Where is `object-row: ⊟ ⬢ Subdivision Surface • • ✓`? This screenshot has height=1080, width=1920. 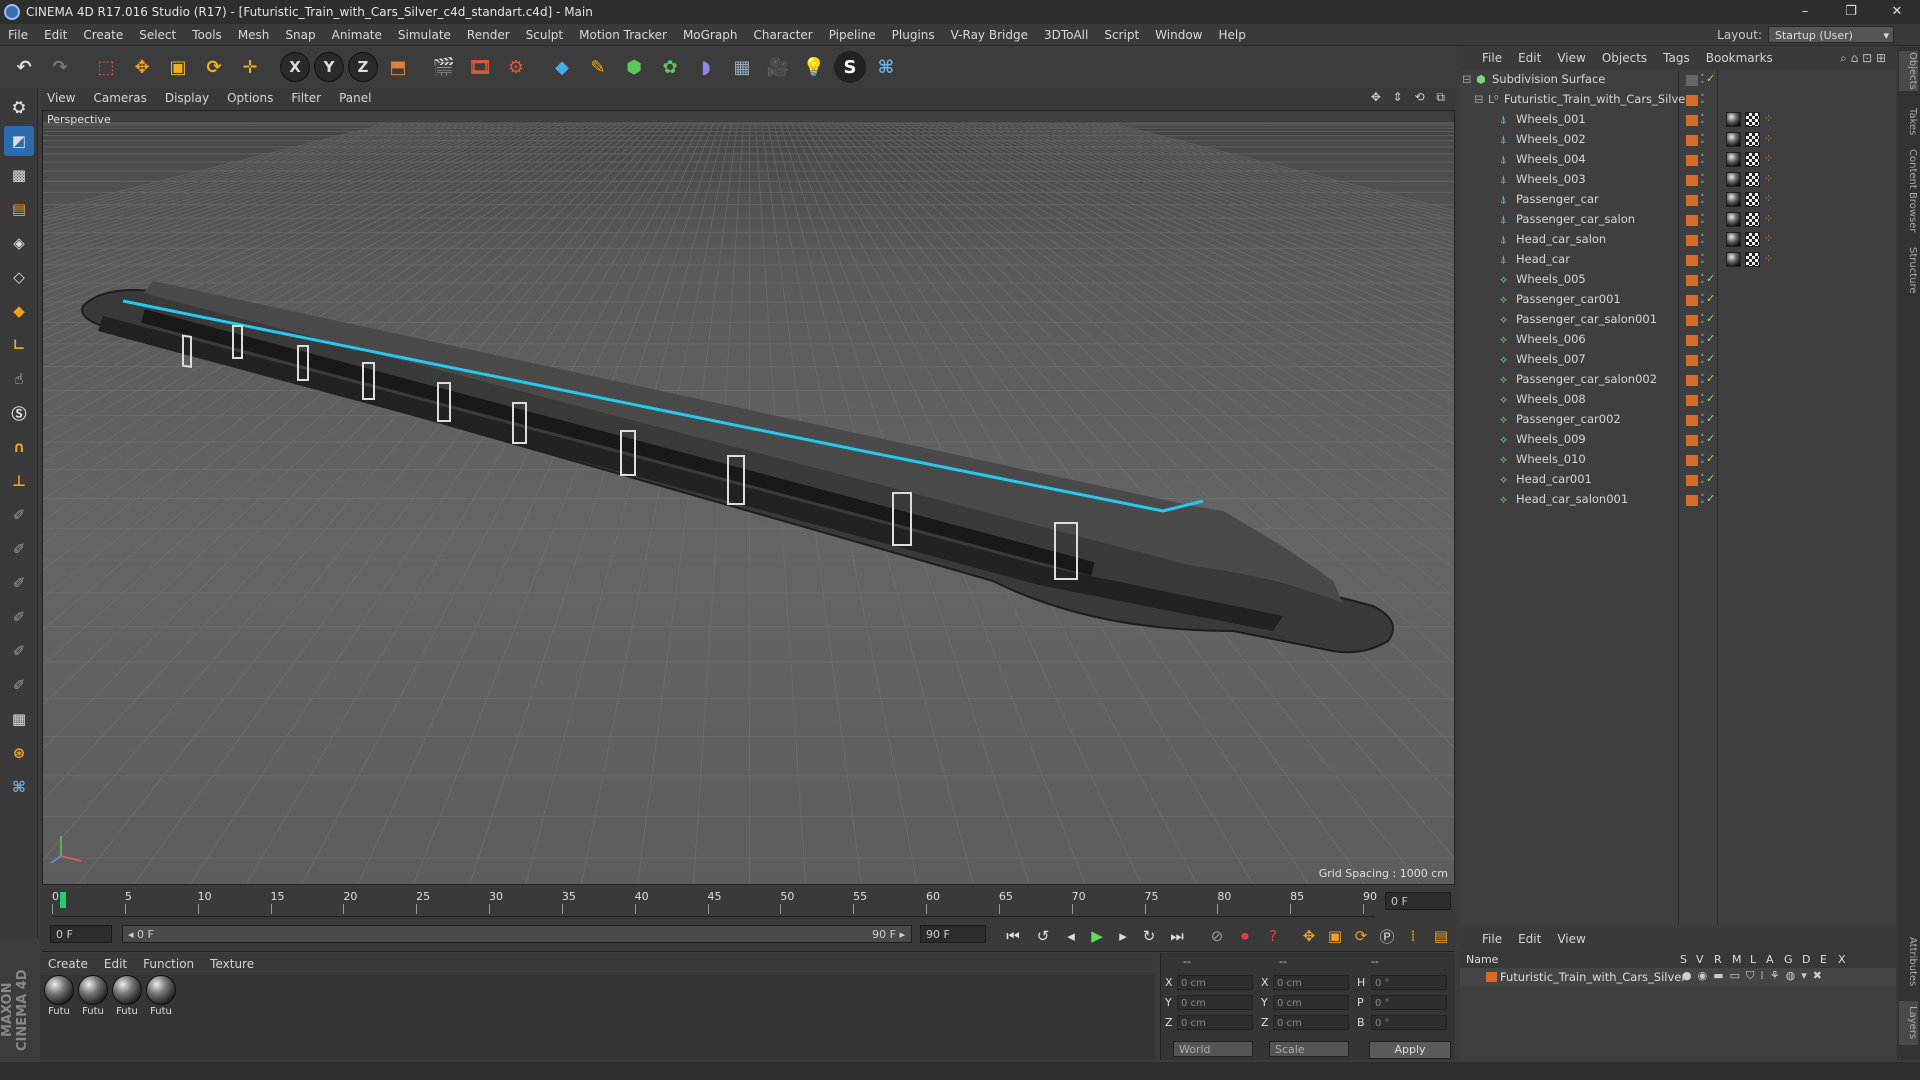 object-row: ⊟ ⬢ Subdivision Surface • • ✓ is located at coordinates (1678, 80).